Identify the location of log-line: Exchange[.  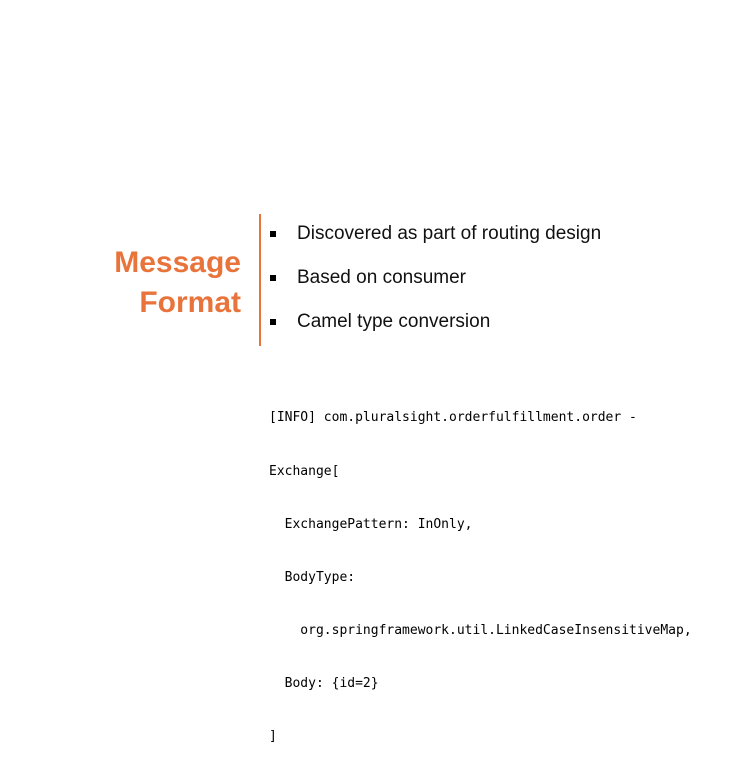
(304, 471).